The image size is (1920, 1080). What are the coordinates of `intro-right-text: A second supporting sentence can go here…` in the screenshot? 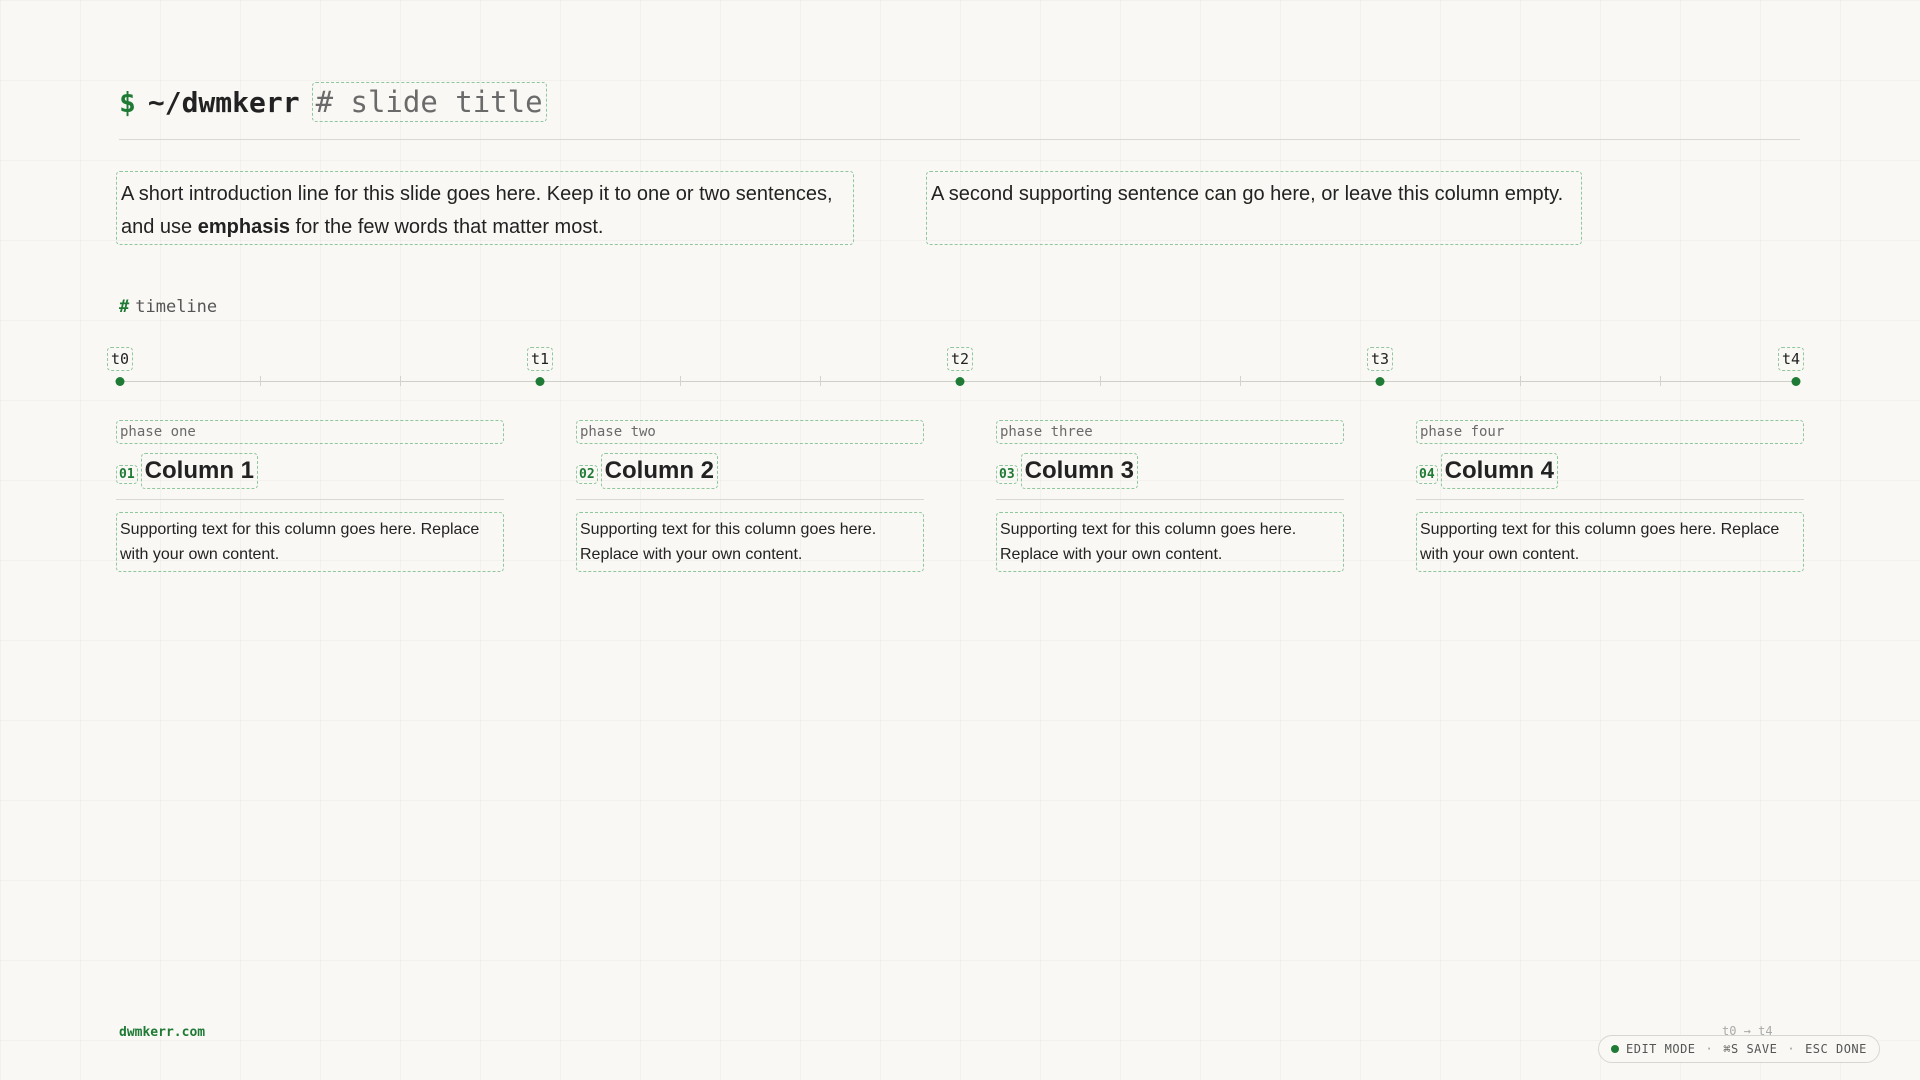 It's located at (1254, 208).